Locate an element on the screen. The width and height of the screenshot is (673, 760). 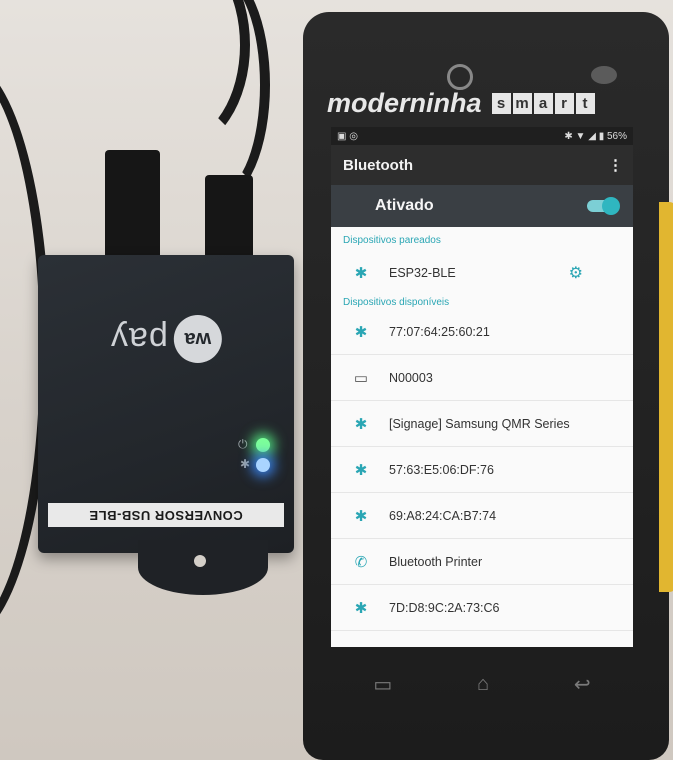
available-device-row: ✱ 77:07:64:25:60:21 is located at coordinates (482, 332).